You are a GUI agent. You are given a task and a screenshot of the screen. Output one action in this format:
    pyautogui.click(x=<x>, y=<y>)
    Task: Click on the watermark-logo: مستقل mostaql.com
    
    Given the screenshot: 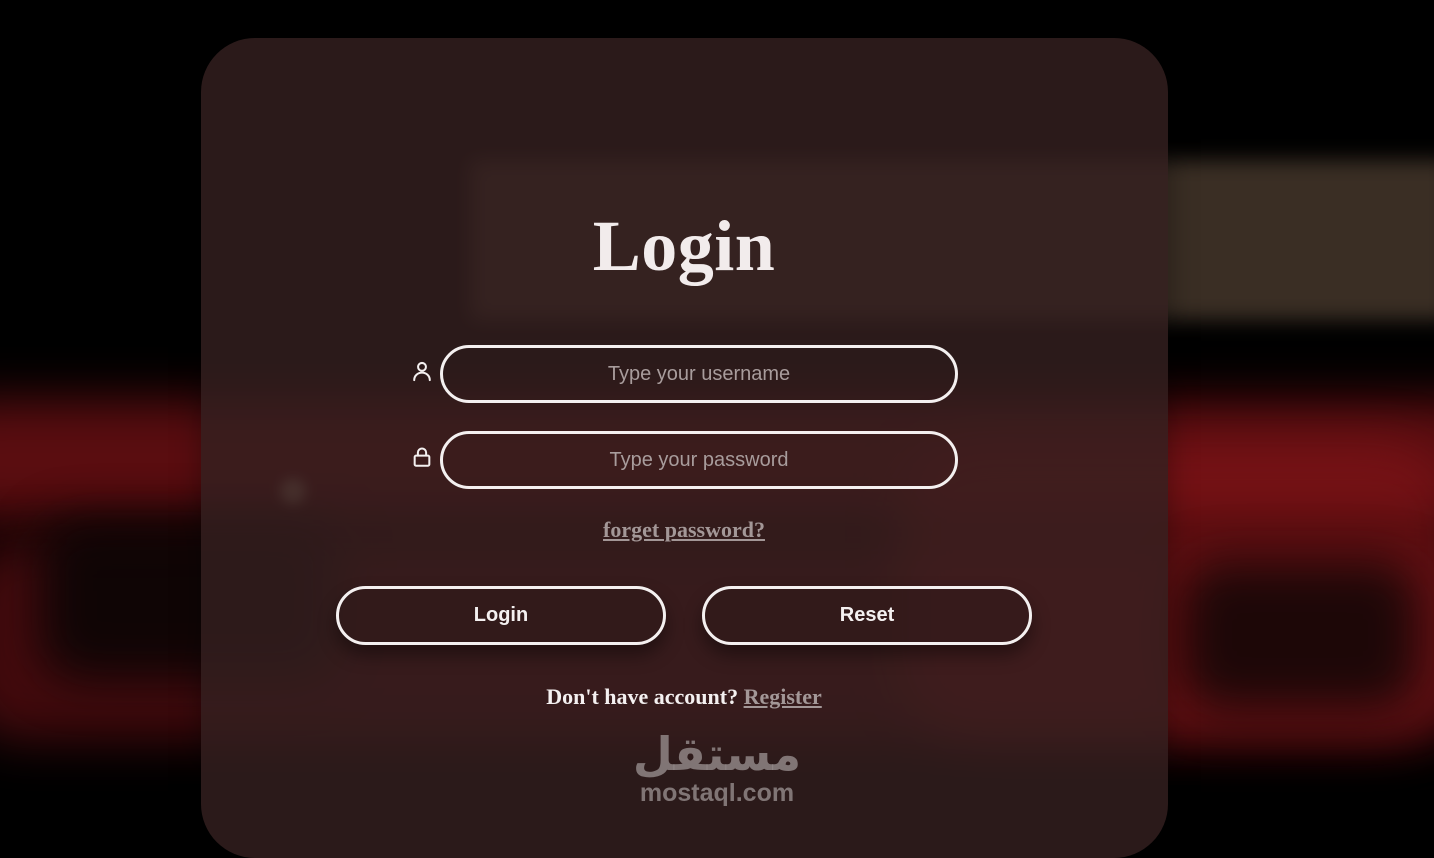 What is the action you would take?
    pyautogui.click(x=717, y=767)
    